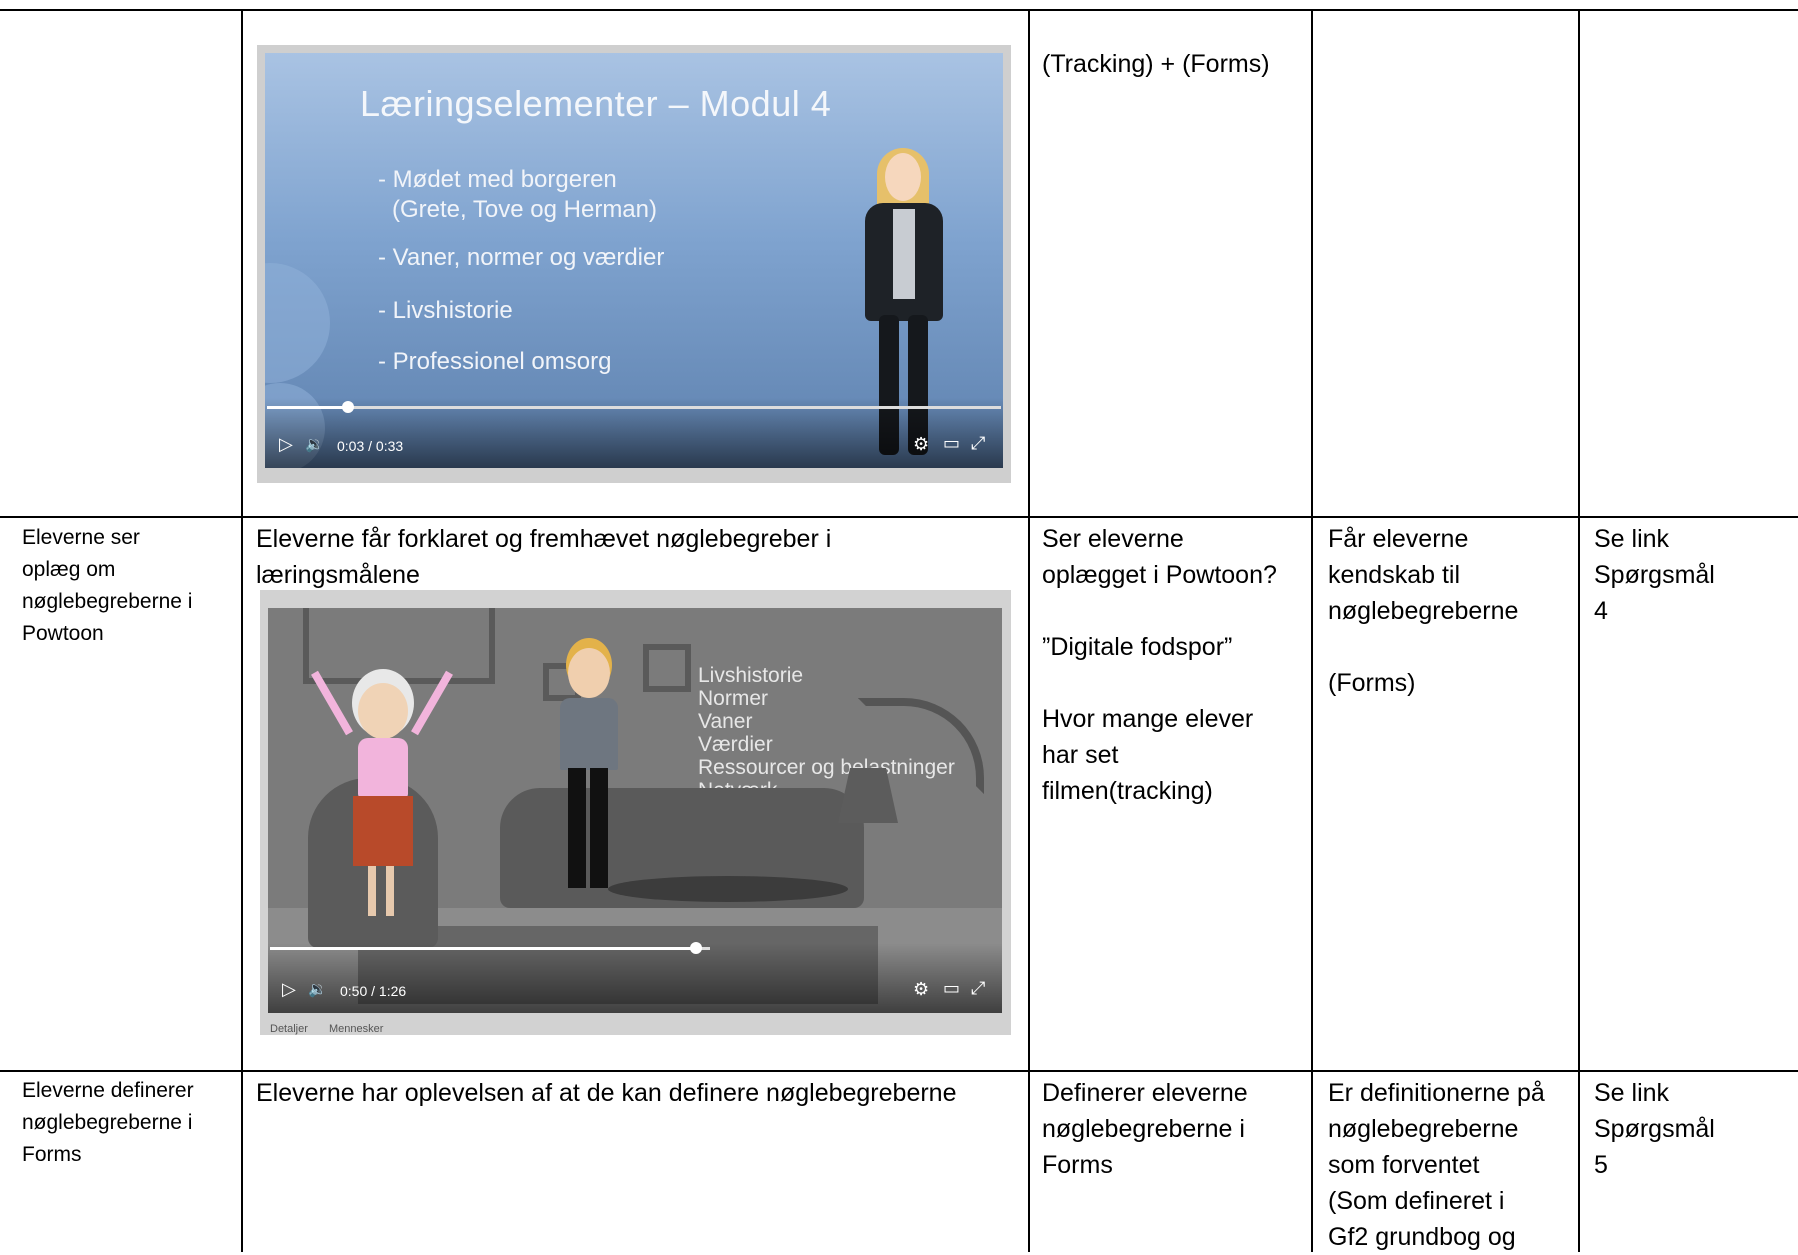  What do you see at coordinates (107, 1122) in the screenshot?
I see `row3-col1-line: nøglebegreberne i` at bounding box center [107, 1122].